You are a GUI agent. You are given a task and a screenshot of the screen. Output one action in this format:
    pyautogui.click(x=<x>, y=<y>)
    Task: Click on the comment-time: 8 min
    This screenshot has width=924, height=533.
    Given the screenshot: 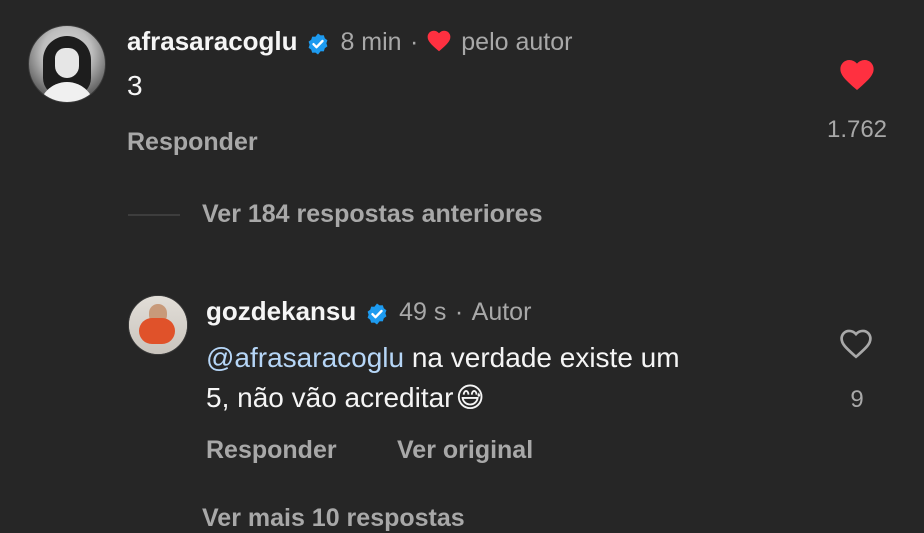 What is the action you would take?
    pyautogui.click(x=371, y=42)
    